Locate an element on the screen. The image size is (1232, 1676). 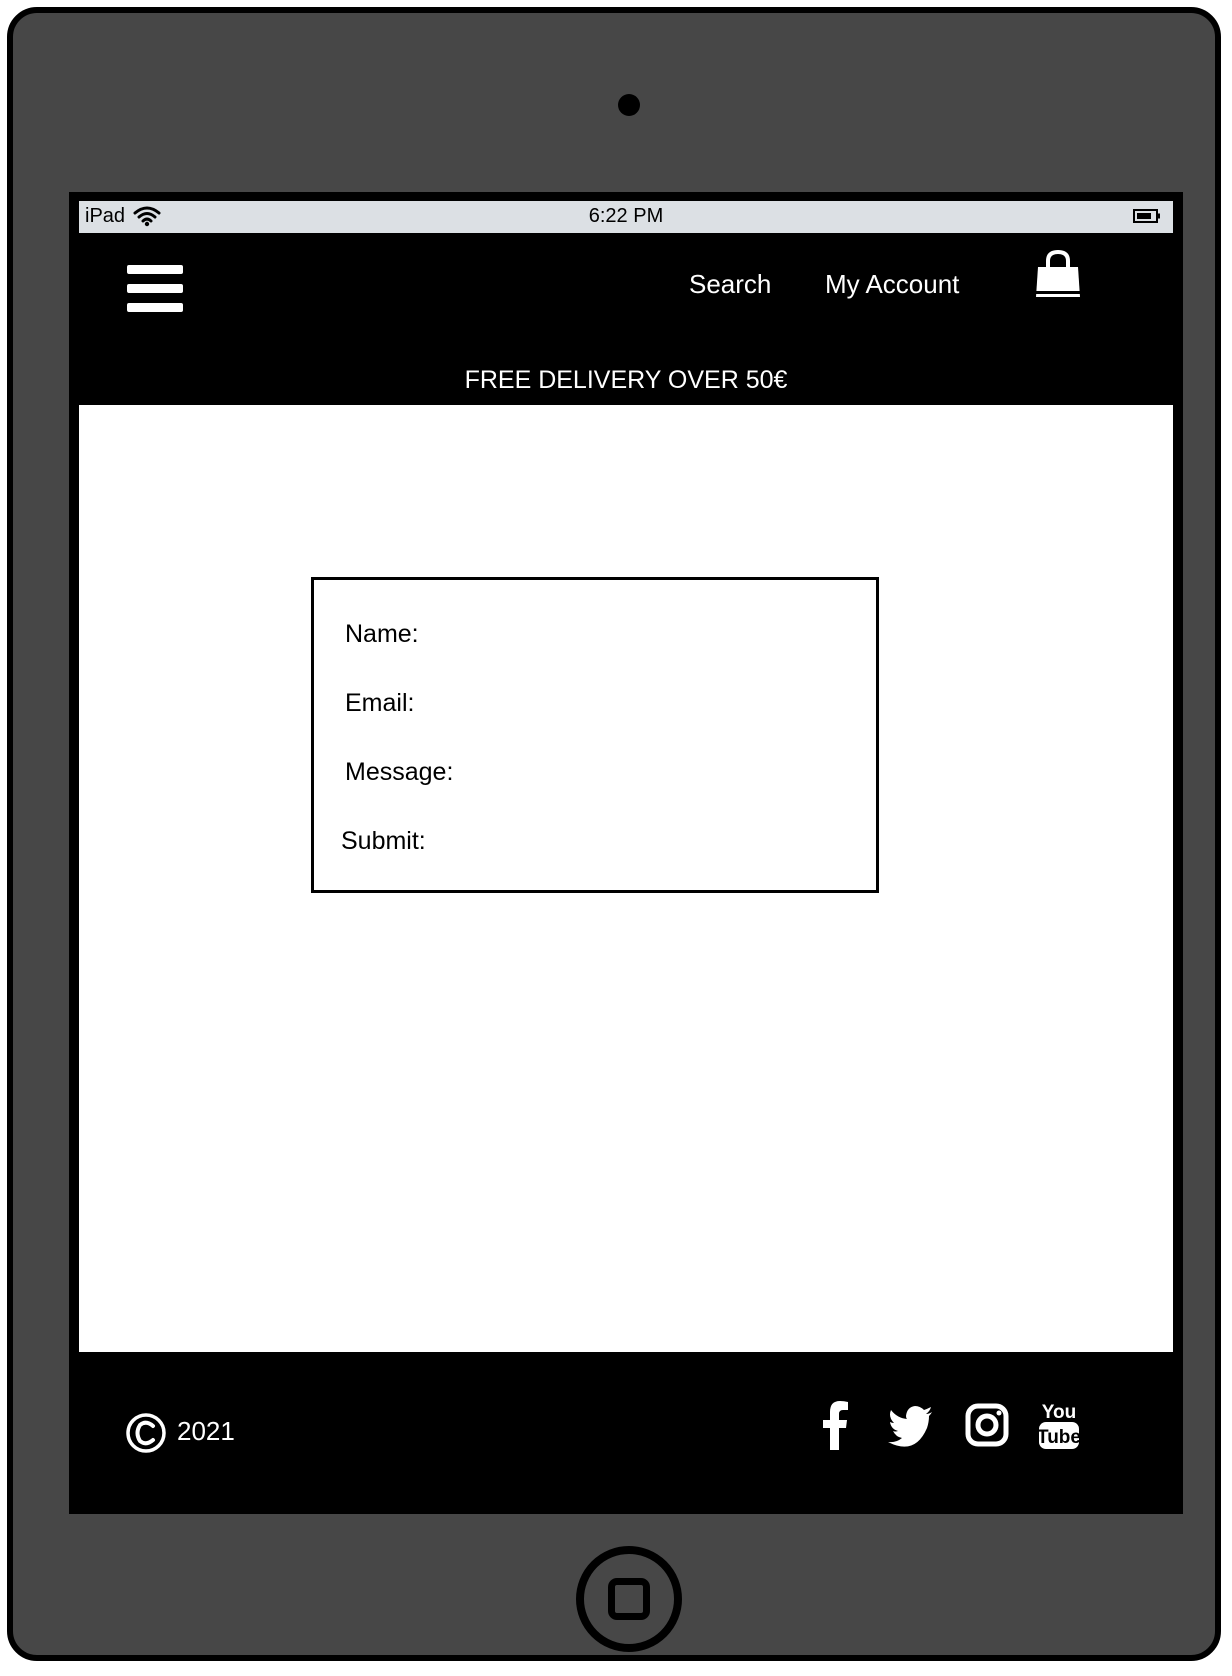
email-field-label: Email: is located at coordinates (379, 703).